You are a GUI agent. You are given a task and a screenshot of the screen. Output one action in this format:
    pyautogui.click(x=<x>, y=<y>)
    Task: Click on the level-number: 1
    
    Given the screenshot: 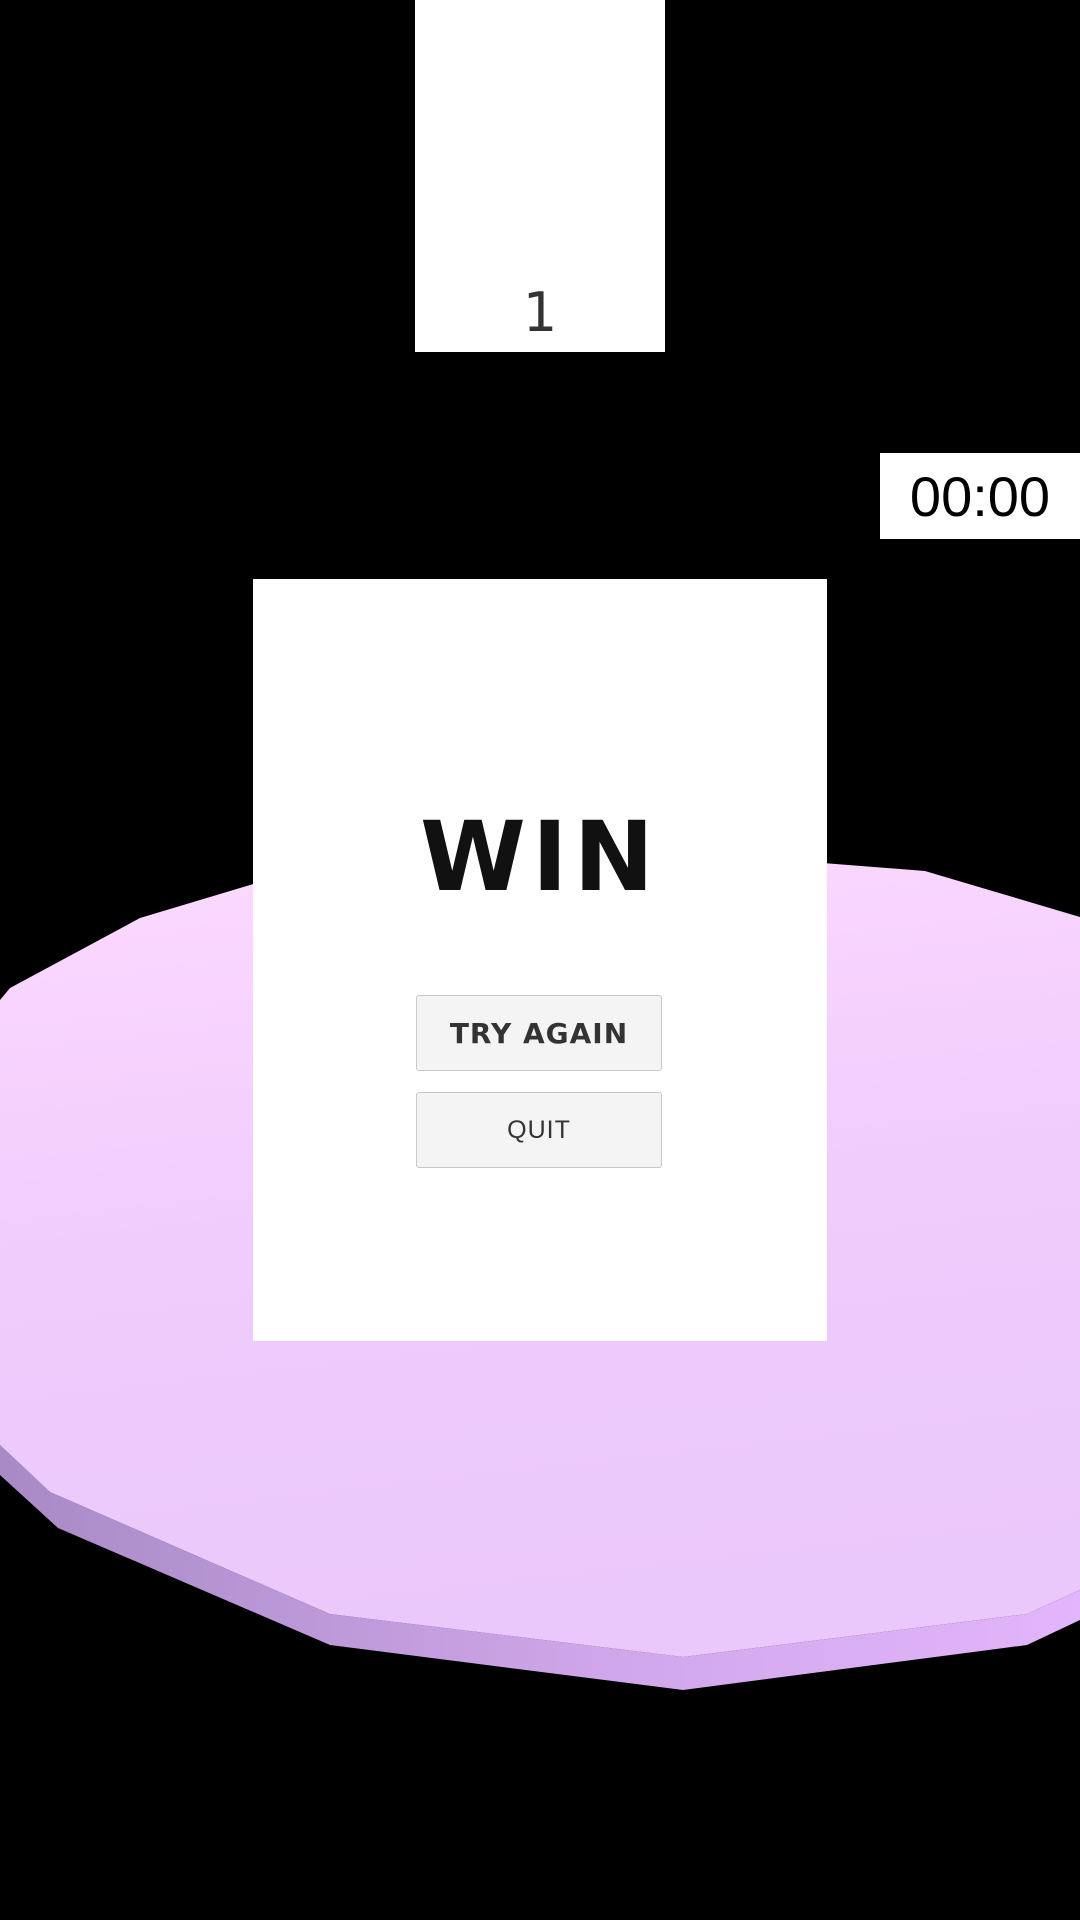 What is the action you would take?
    pyautogui.click(x=540, y=312)
    